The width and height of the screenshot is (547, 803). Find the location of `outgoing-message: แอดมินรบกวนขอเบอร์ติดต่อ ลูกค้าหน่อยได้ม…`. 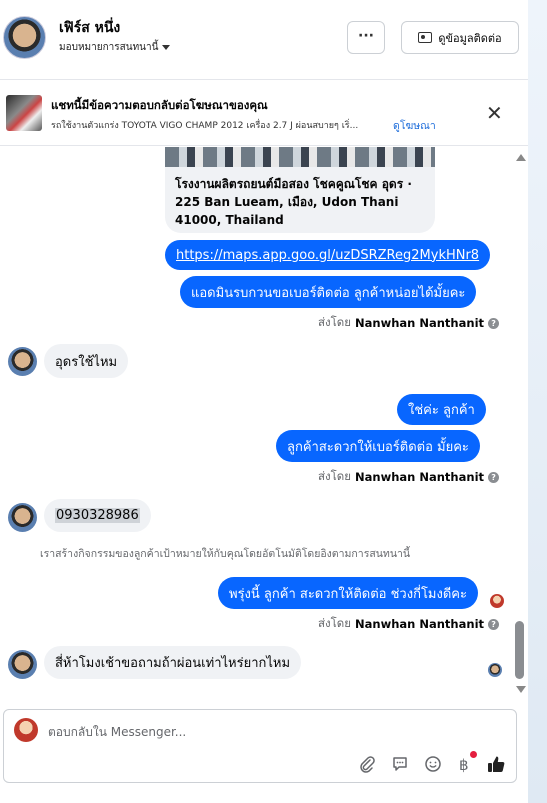

outgoing-message: แอดมินรบกวนขอเบอร์ติดต่อ ลูกค้าหน่อยได้ม… is located at coordinates (328, 292).